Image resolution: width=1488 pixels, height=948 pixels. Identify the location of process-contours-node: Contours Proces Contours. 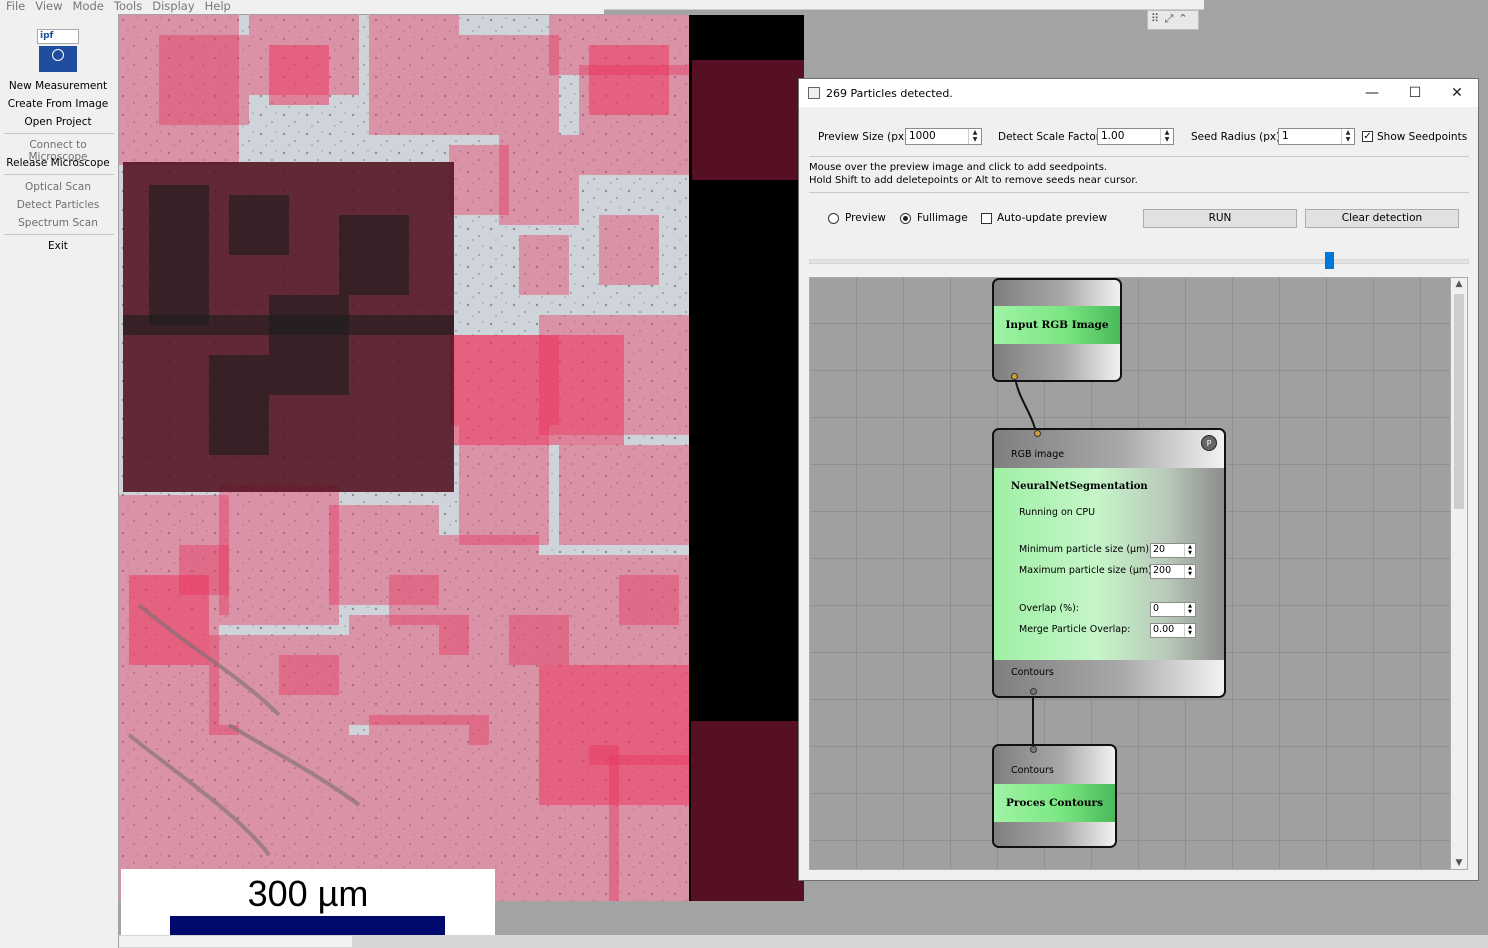
(1054, 796).